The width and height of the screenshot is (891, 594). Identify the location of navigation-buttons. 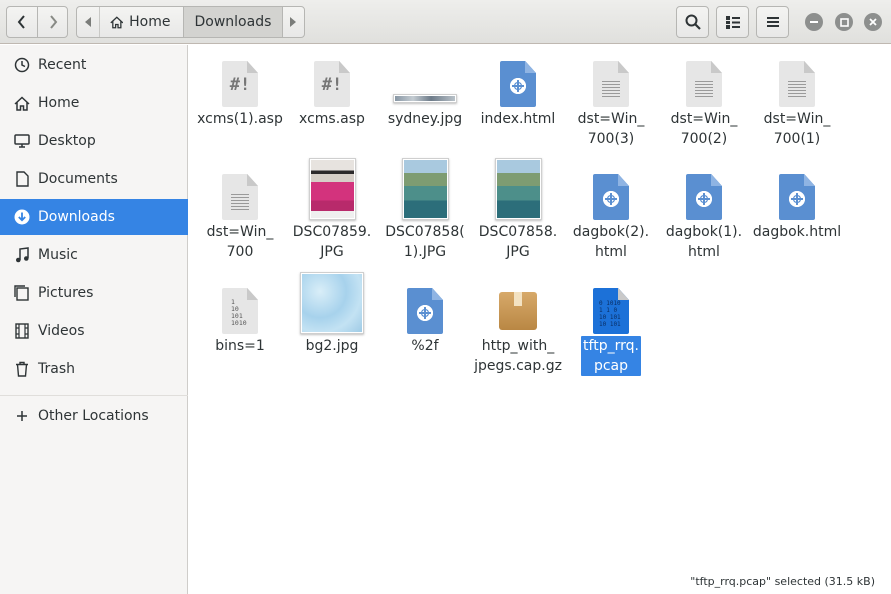
(37, 22).